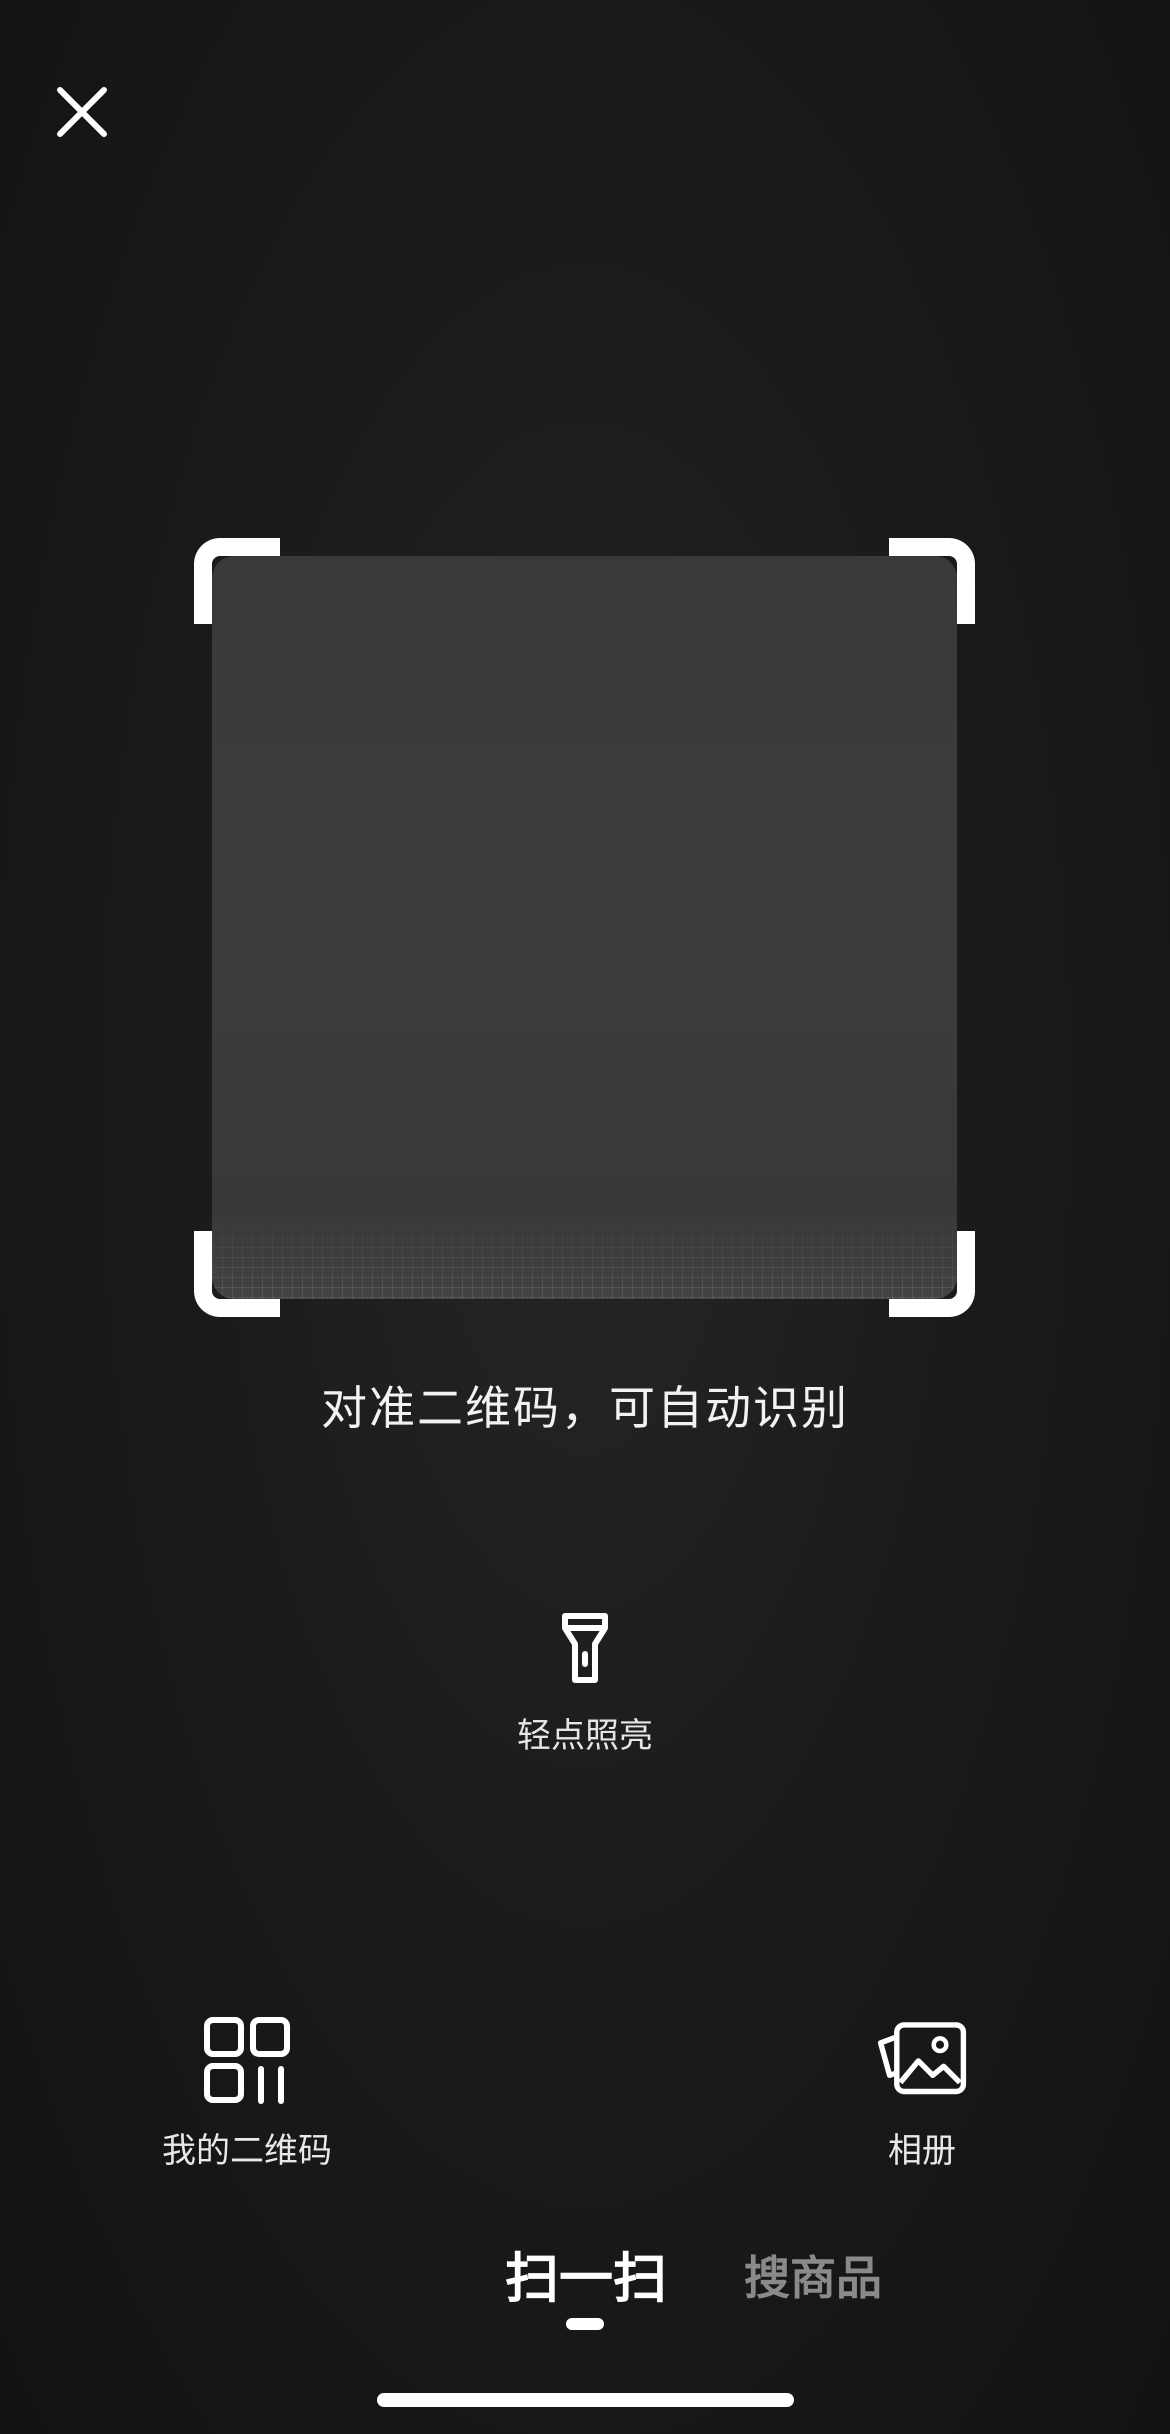  I want to click on mode-tabs: 扫一扫 搜商品, so click(585, 2282).